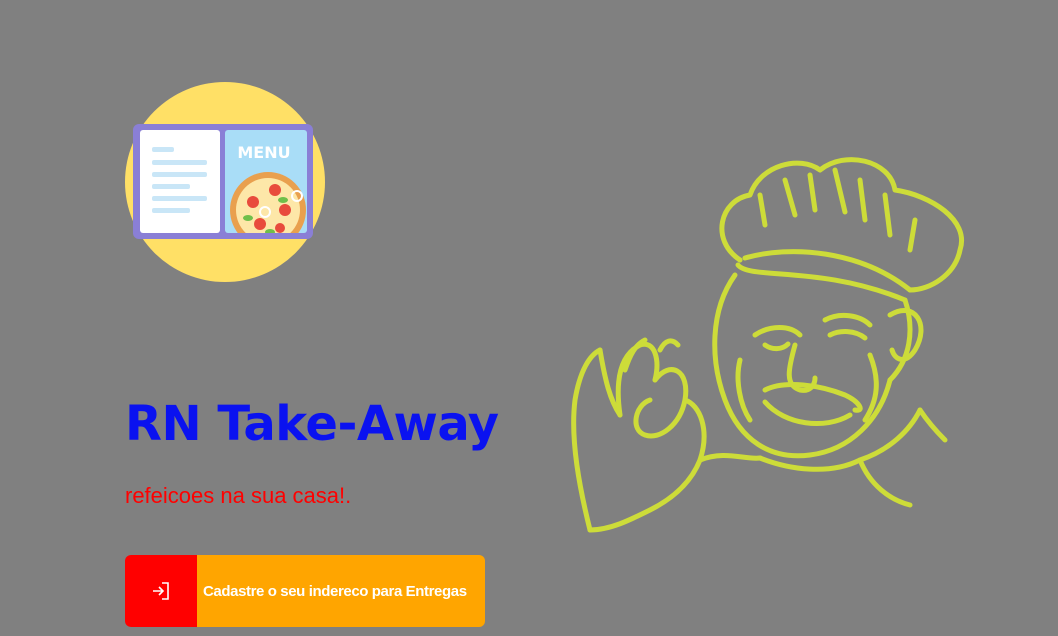 The height and width of the screenshot is (636, 1058). What do you see at coordinates (263, 152) in the screenshot?
I see `menu-label: MENU` at bounding box center [263, 152].